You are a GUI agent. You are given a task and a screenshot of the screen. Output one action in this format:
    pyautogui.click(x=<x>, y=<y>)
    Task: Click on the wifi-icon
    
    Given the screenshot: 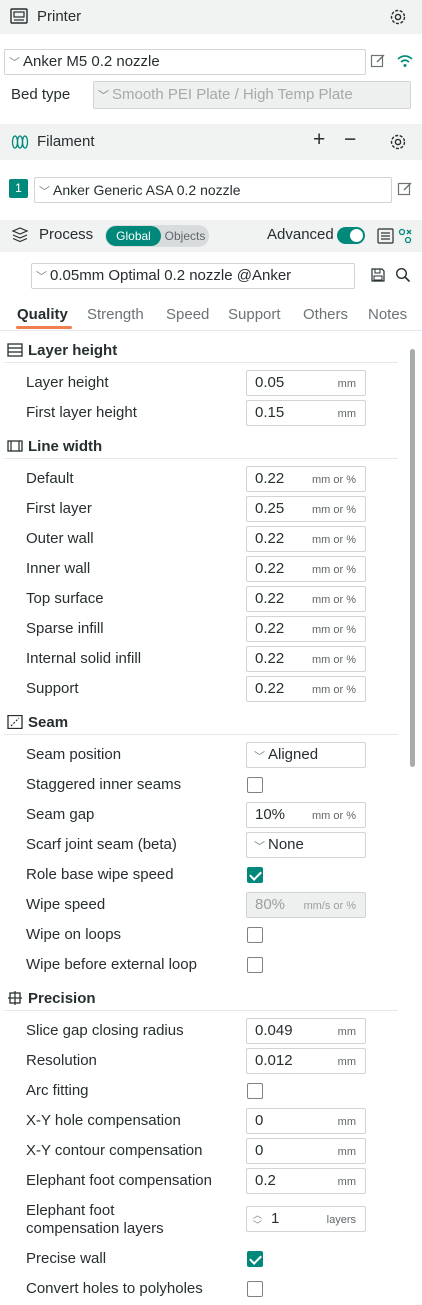 What is the action you would take?
    pyautogui.click(x=405, y=61)
    